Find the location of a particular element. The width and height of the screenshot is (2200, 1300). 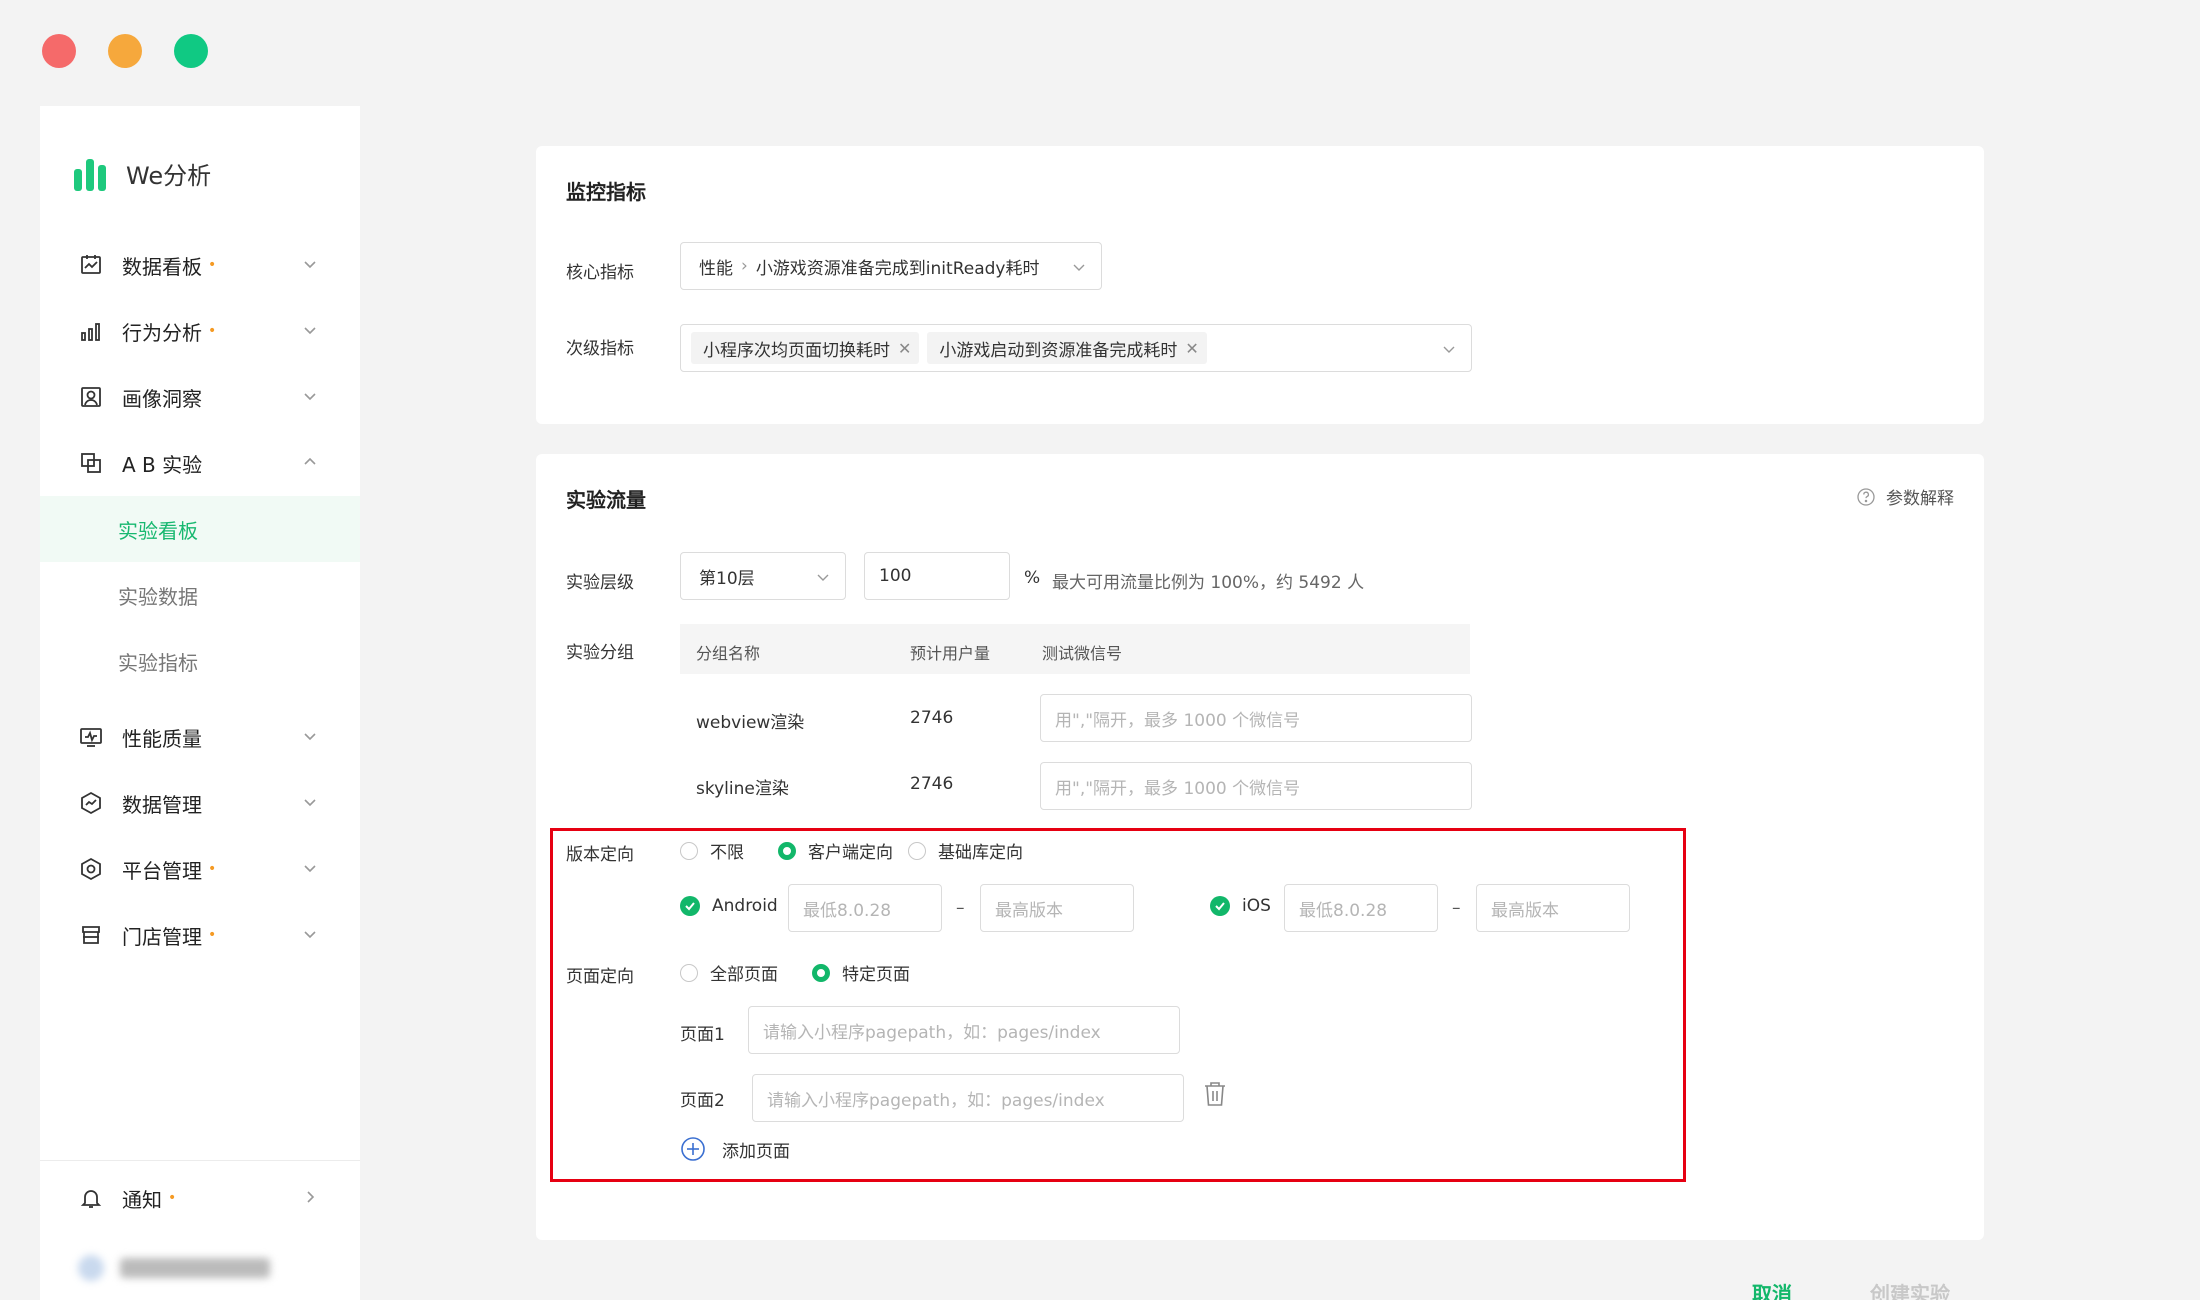

bell-icon is located at coordinates (91, 1198).